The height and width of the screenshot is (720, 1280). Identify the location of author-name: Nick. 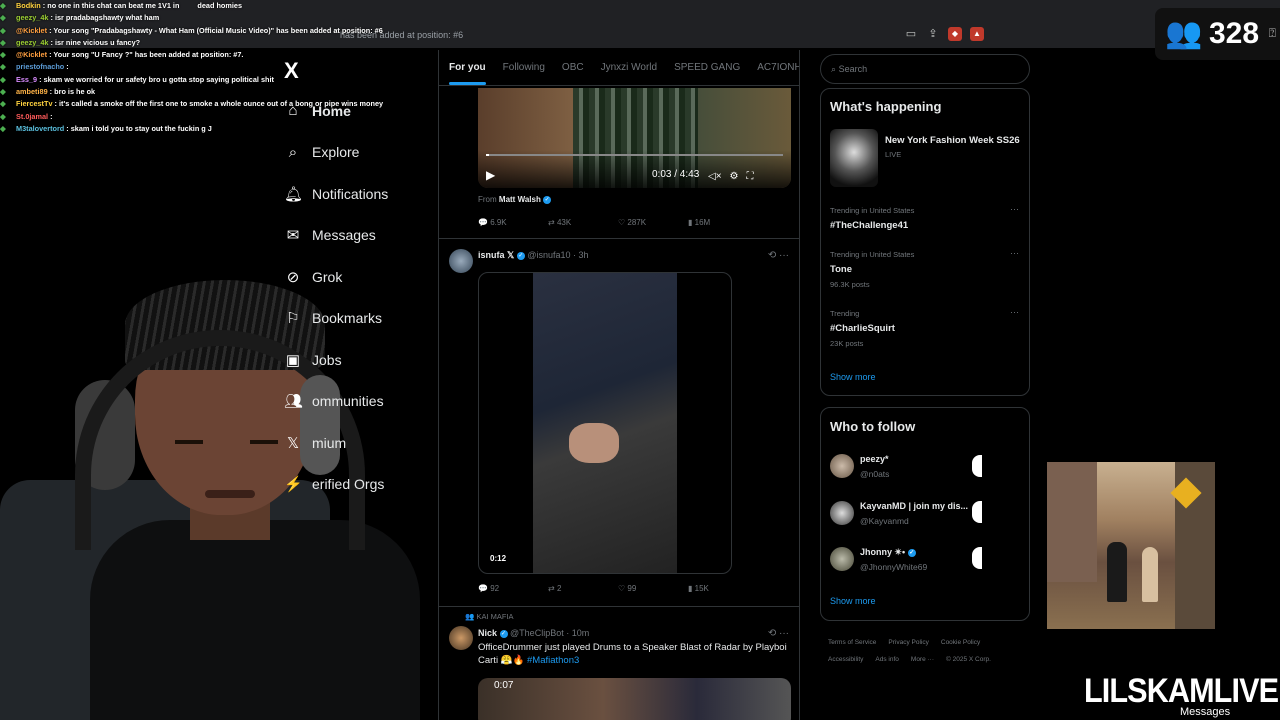
(487, 633).